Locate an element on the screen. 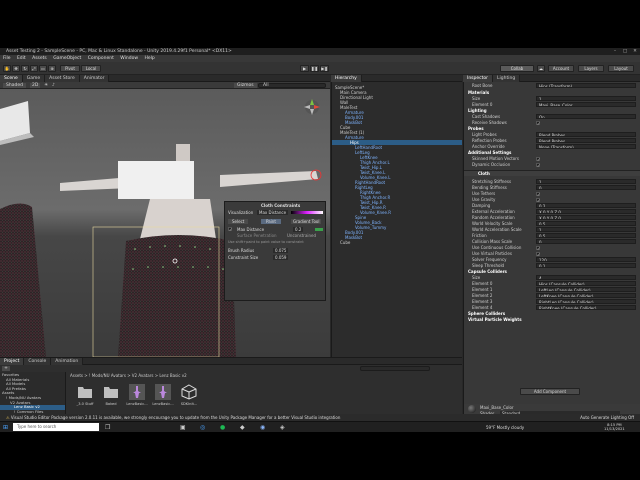 The height and width of the screenshot is (480, 640). create-button-icon: + is located at coordinates (6, 368).